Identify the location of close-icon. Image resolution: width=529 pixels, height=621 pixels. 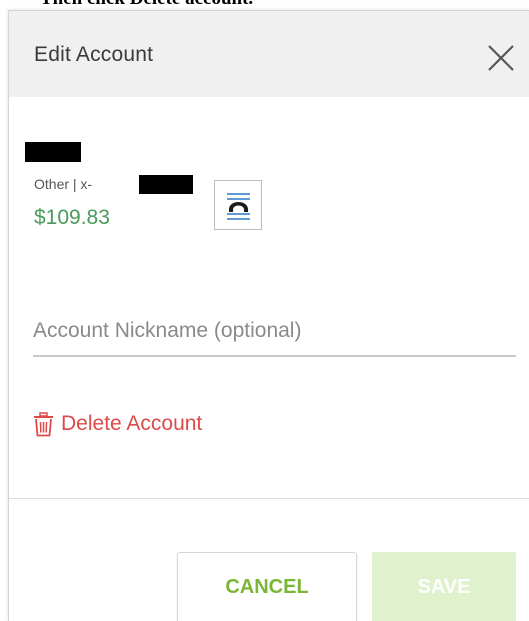
(501, 58).